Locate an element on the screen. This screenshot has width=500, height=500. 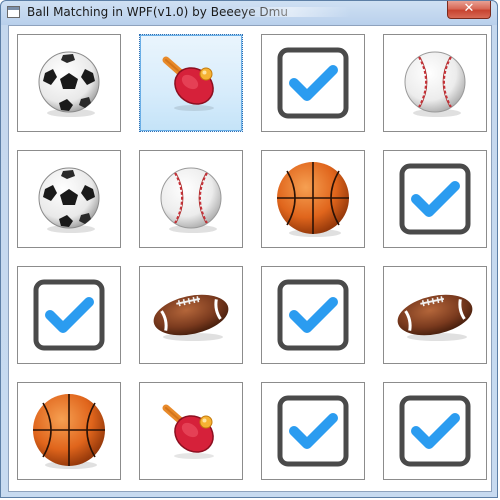
window-icon is located at coordinates (13, 12).